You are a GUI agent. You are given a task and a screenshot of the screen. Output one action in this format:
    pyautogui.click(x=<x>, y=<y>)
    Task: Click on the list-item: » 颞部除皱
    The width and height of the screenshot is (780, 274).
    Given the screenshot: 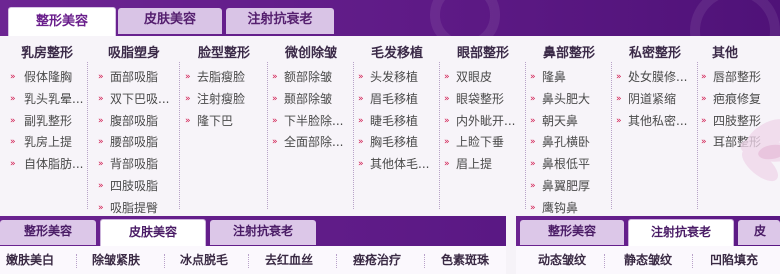 What is the action you would take?
    pyautogui.click(x=311, y=100)
    